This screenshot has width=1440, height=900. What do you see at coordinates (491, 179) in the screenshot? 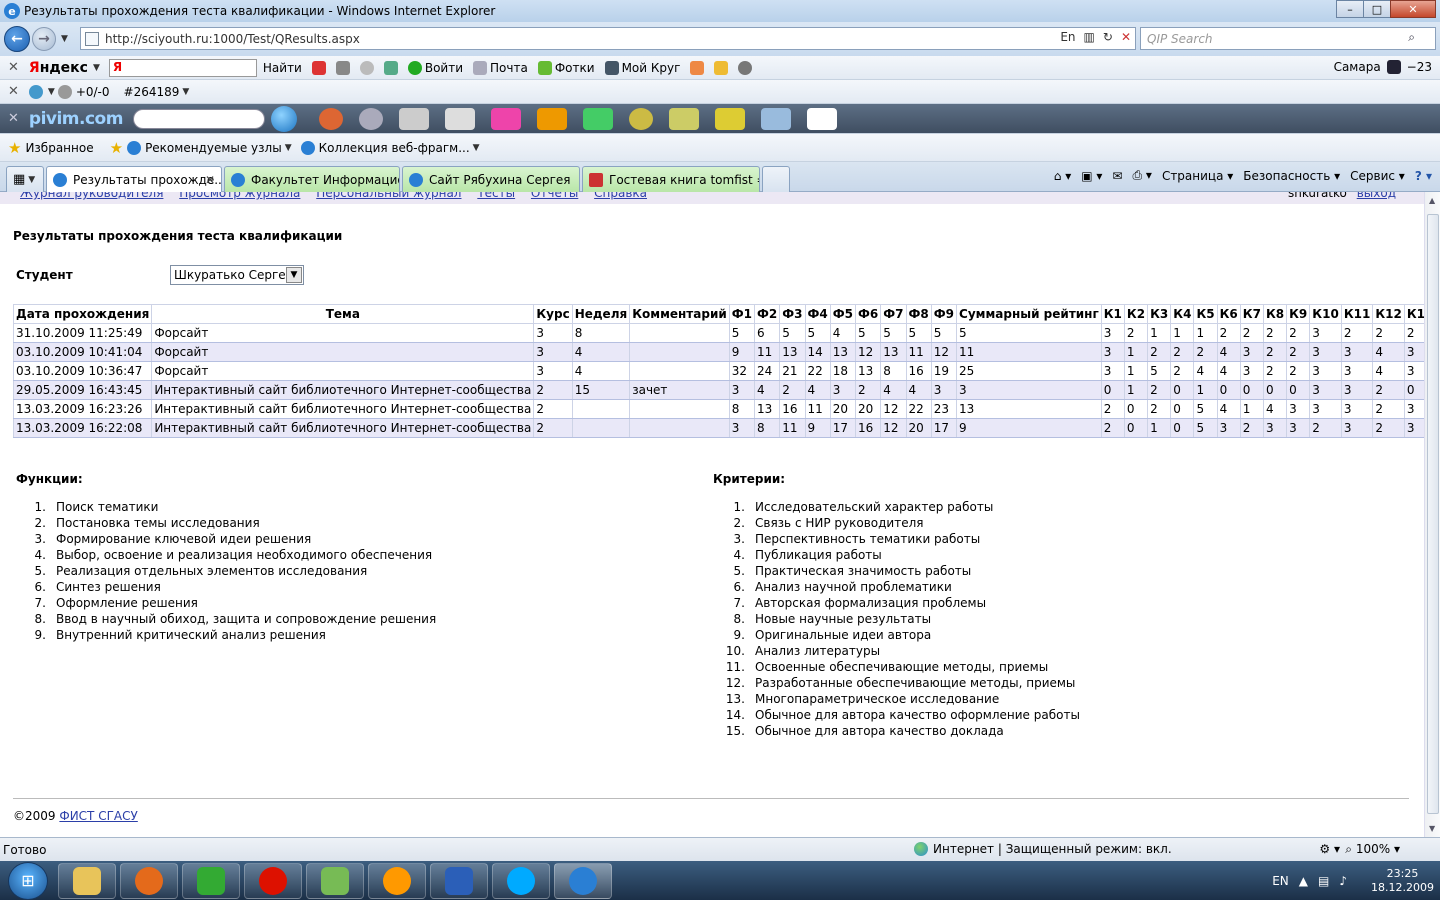
I see `tab-ryabukhin-site: Сайт Рябухина Сергея` at bounding box center [491, 179].